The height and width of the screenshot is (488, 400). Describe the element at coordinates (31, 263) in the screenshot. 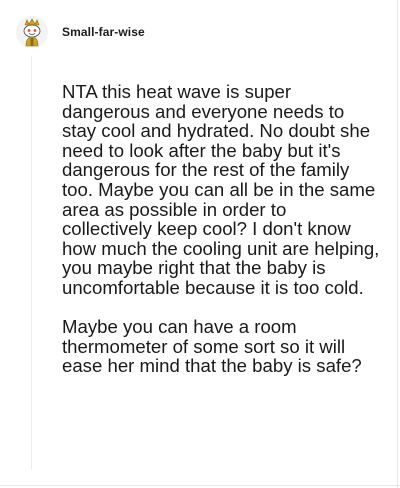

I see `thread-collapse-line` at that location.